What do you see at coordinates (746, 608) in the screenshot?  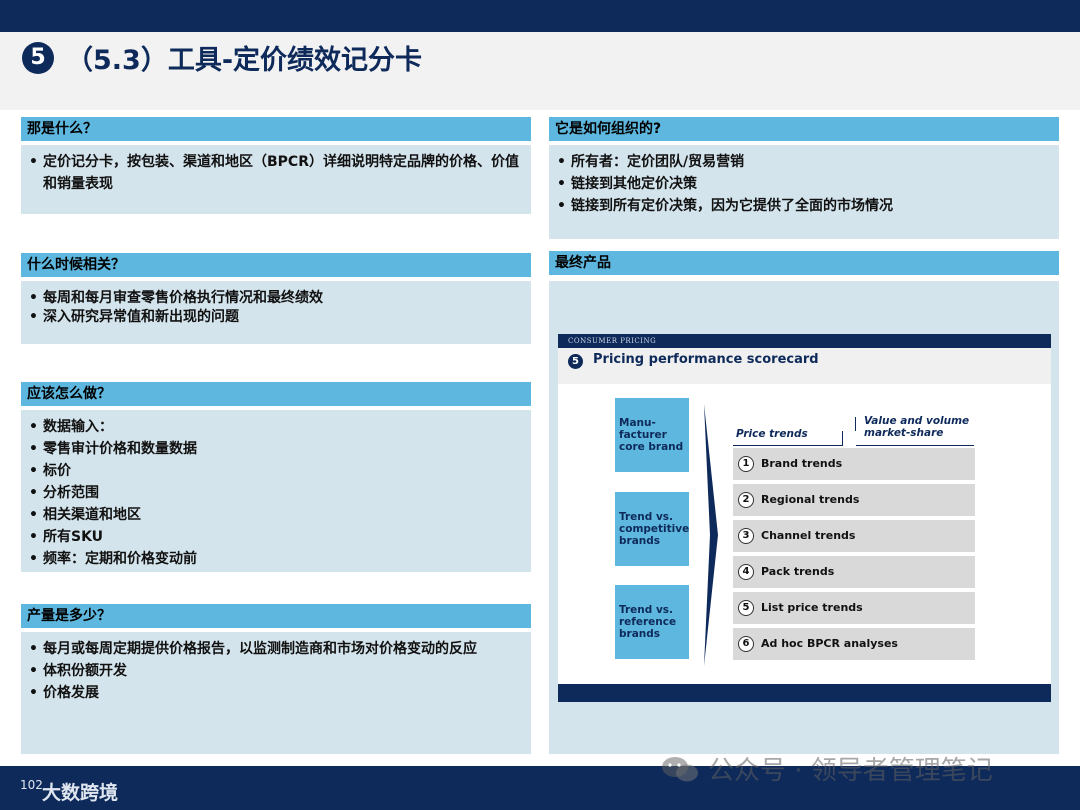 I see `row-number: 5` at bounding box center [746, 608].